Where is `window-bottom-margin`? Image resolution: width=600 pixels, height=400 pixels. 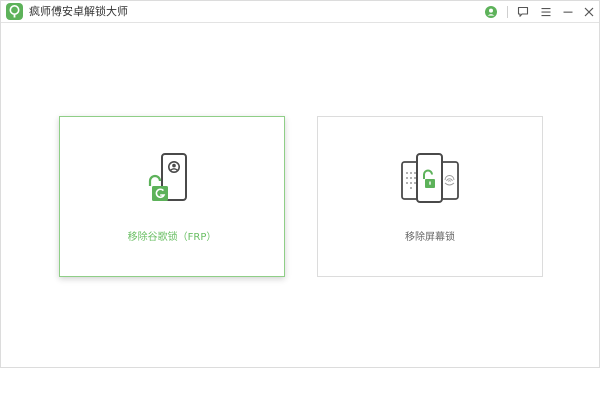 window-bottom-margin is located at coordinates (300, 384).